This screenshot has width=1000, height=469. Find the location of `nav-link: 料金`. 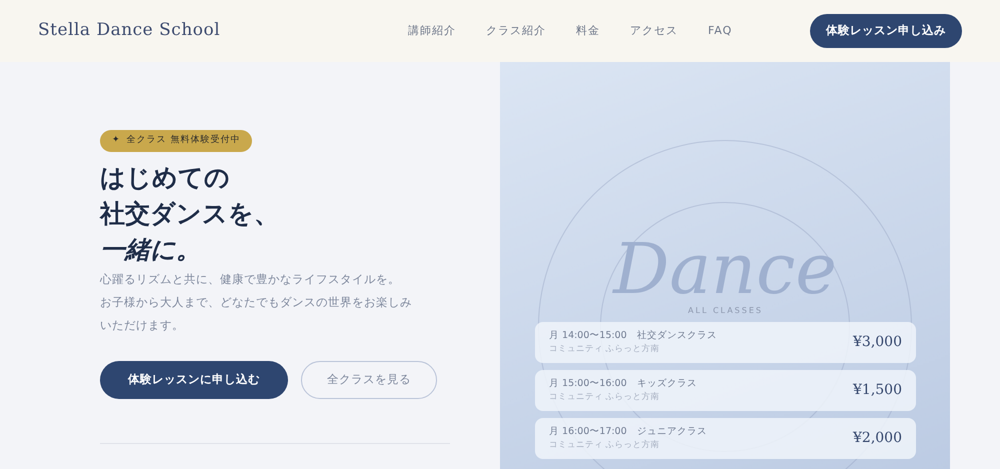

nav-link: 料金 is located at coordinates (588, 31).